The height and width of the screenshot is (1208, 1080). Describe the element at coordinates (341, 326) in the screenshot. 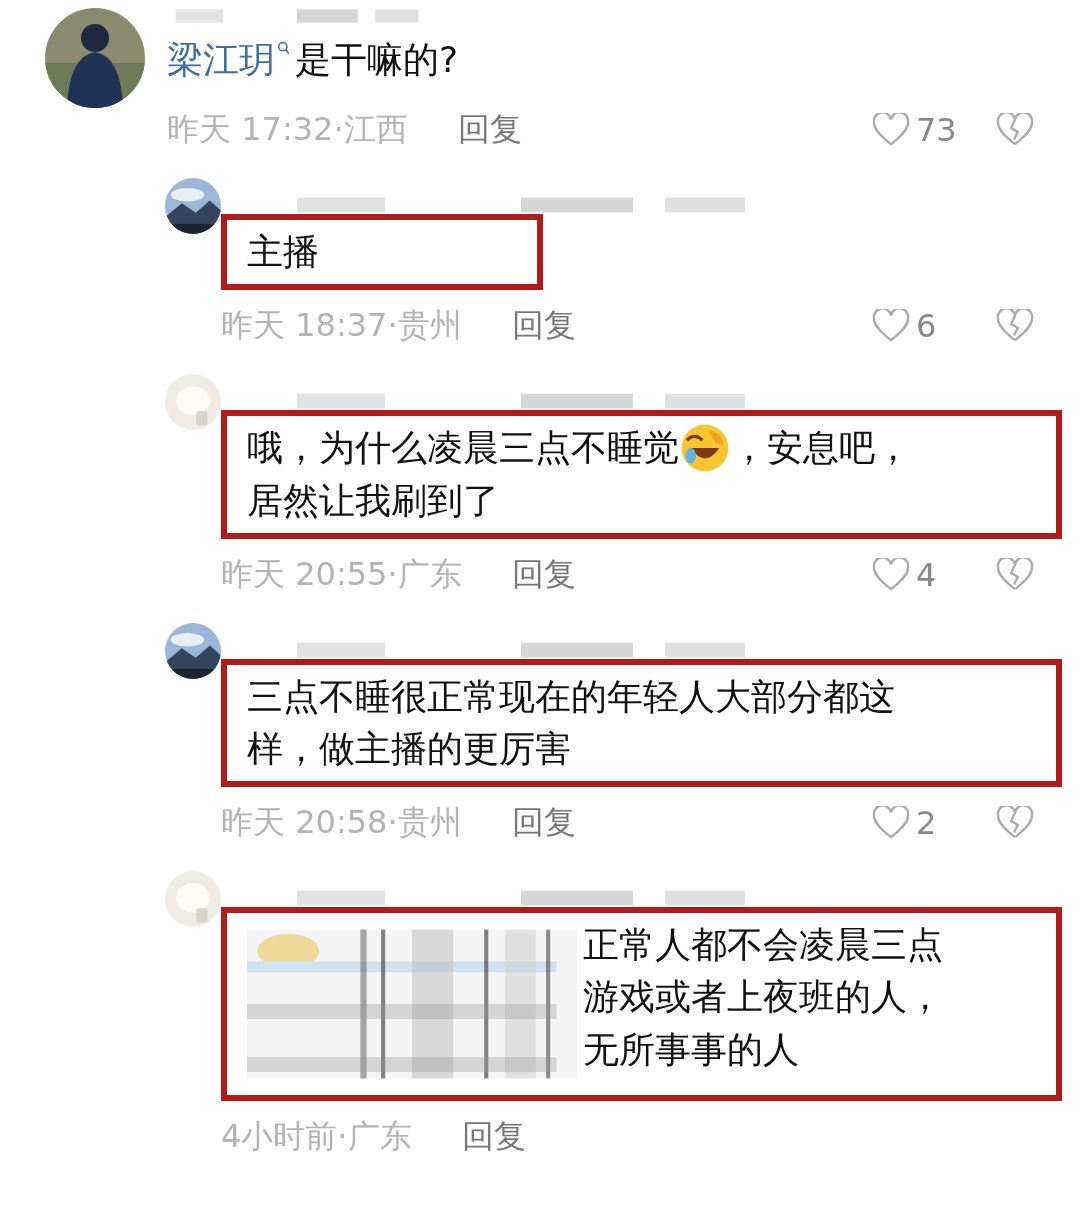

I see `comment-time: 昨天 18:37·贵州` at that location.